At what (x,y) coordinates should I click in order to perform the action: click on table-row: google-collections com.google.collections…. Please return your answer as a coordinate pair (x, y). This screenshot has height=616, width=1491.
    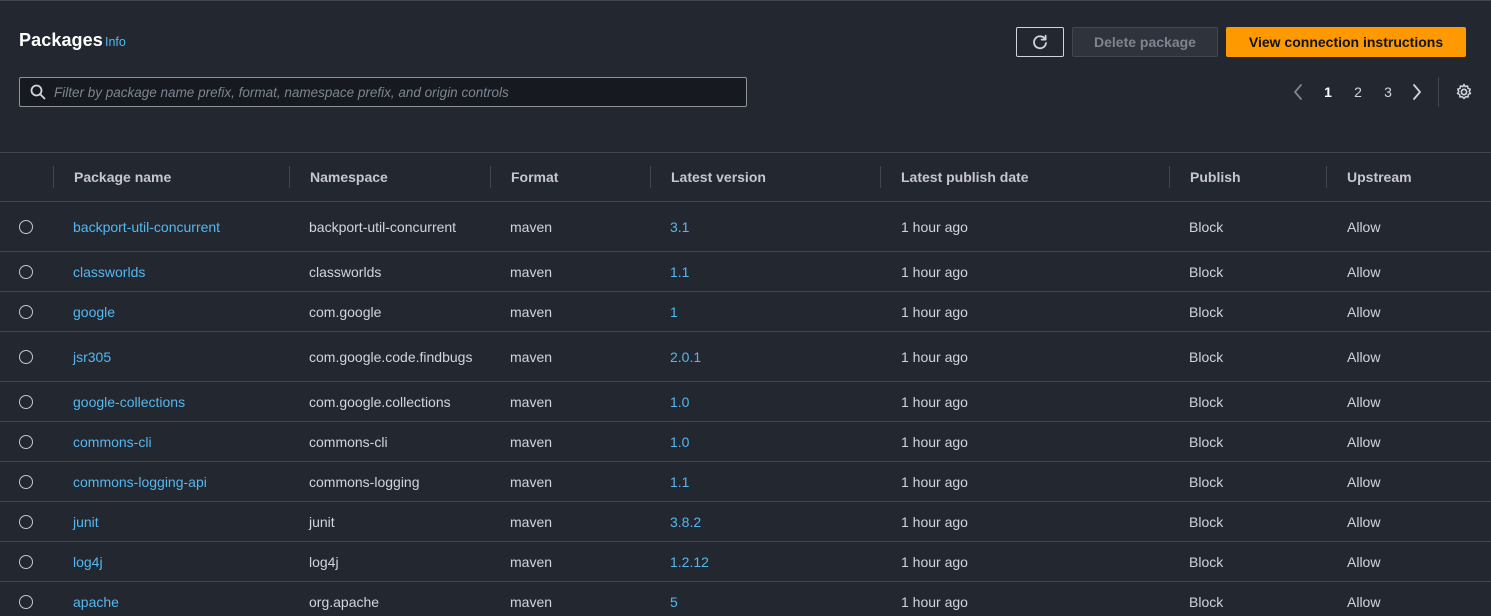
    Looking at the image, I should click on (745, 402).